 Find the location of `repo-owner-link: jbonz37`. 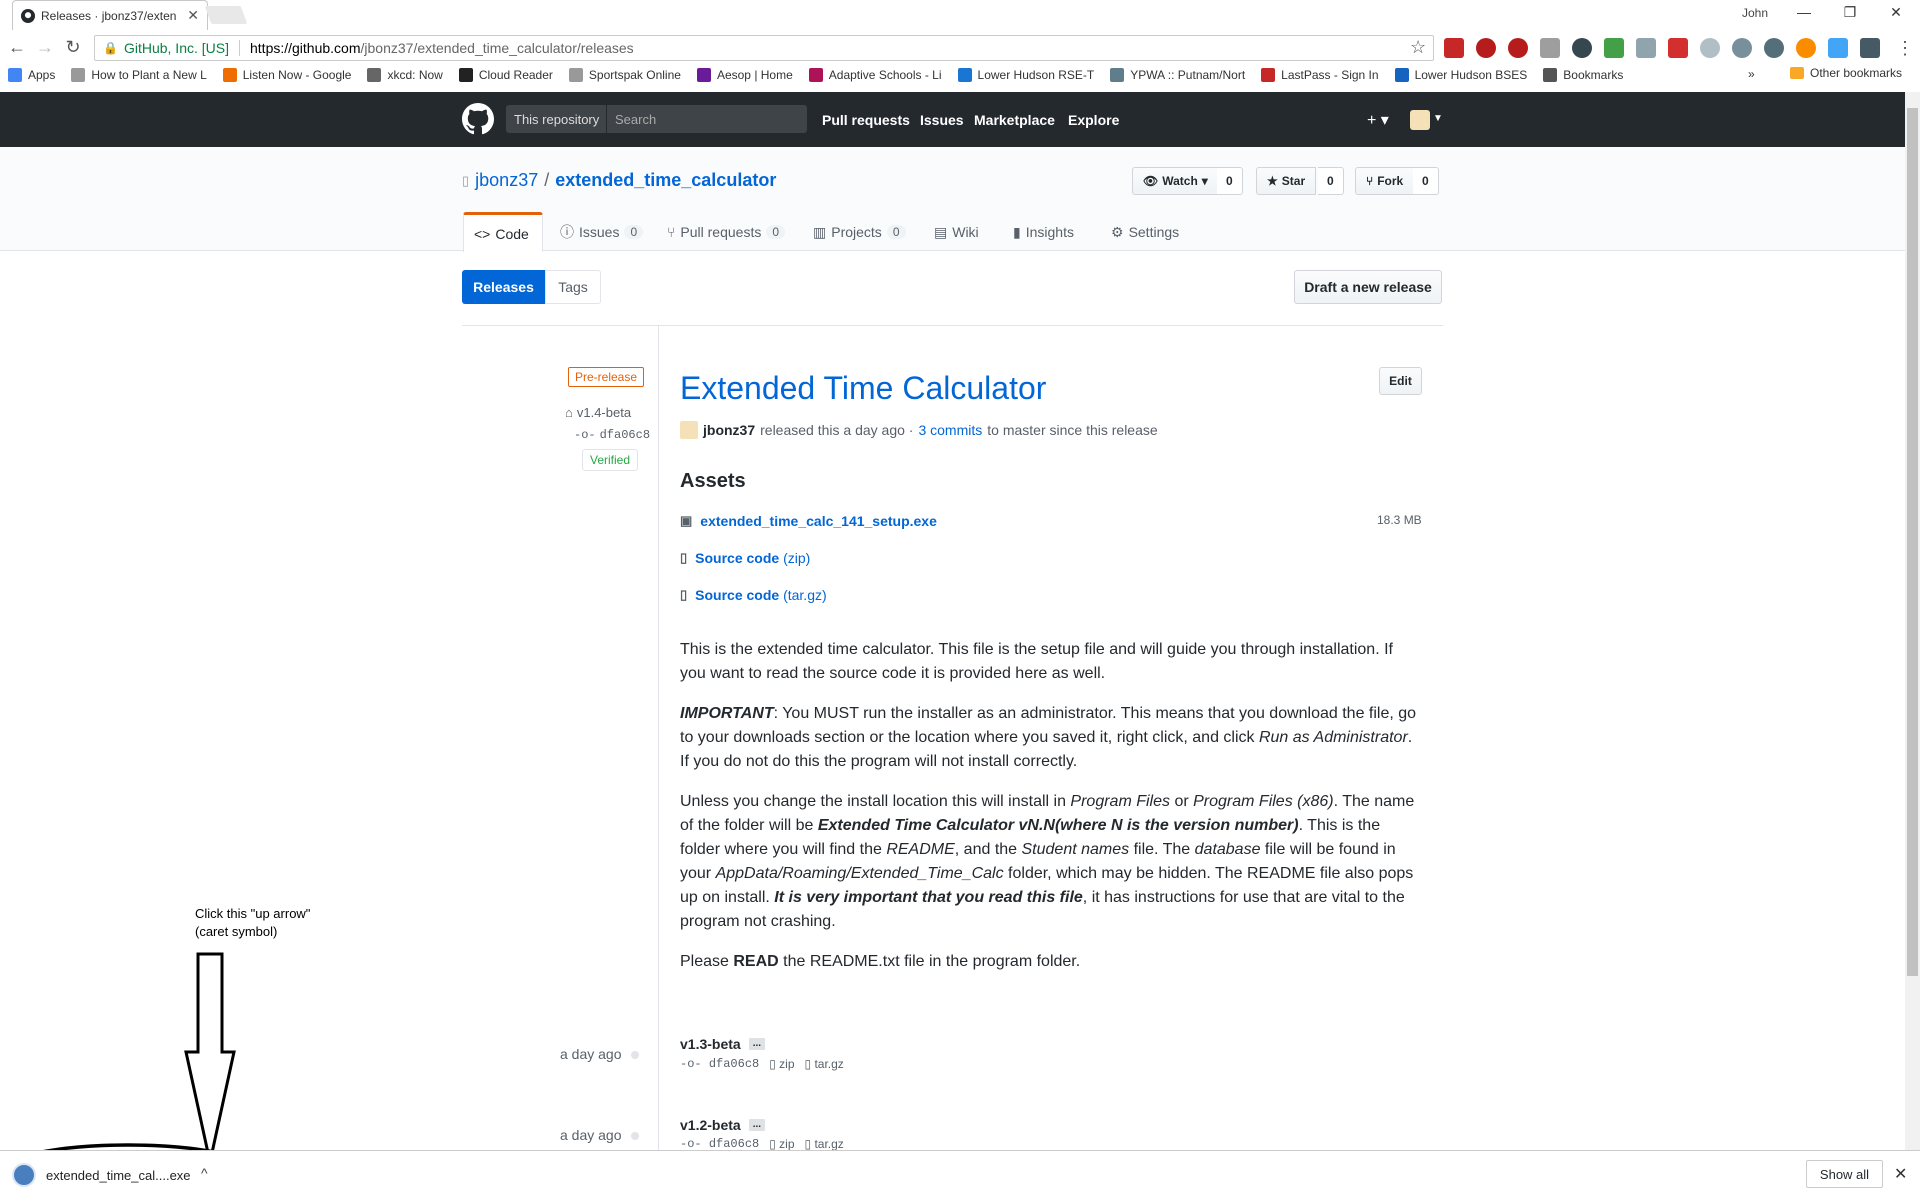

repo-owner-link: jbonz37 is located at coordinates (506, 180).